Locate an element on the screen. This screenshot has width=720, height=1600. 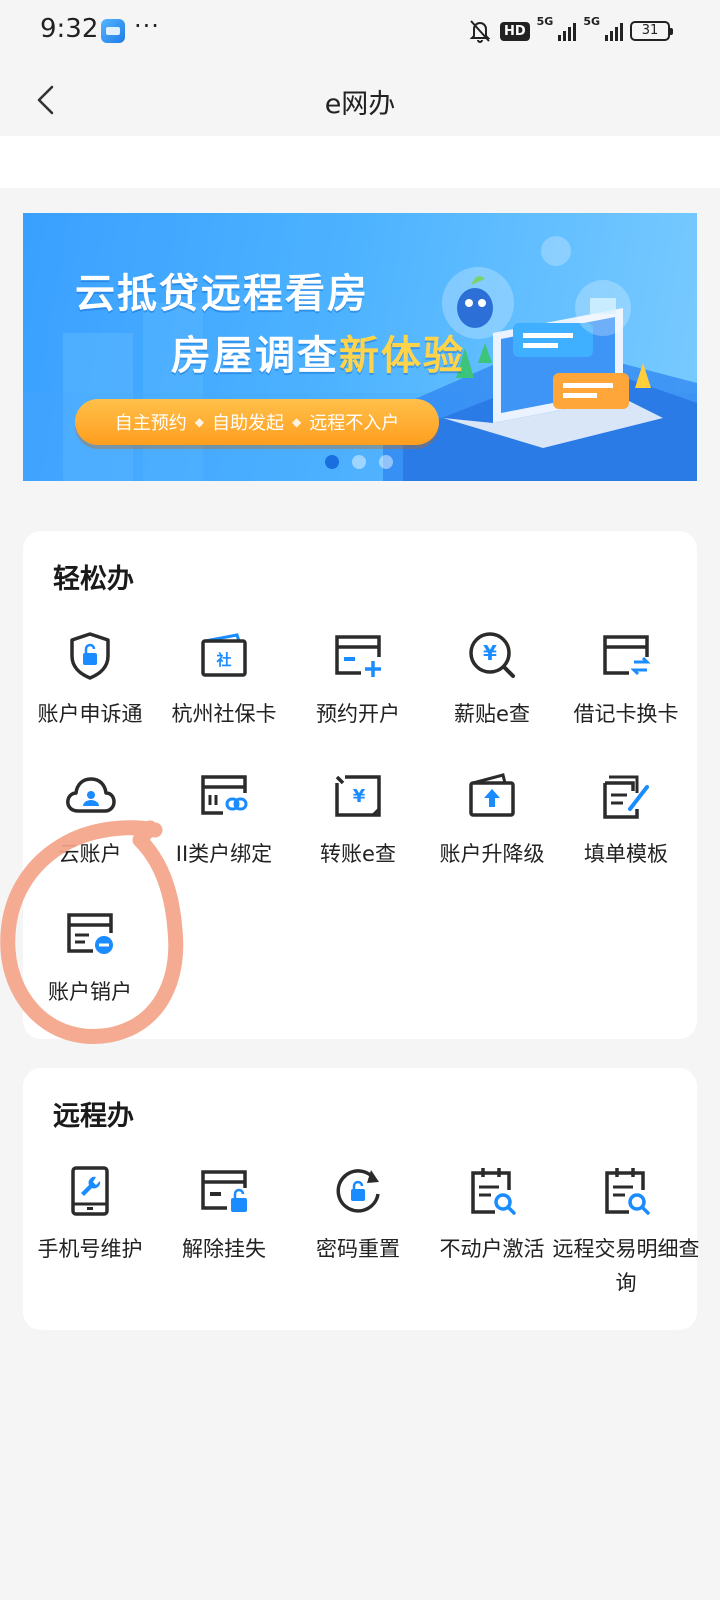
service-label: 填单模板 is located at coordinates (626, 854).